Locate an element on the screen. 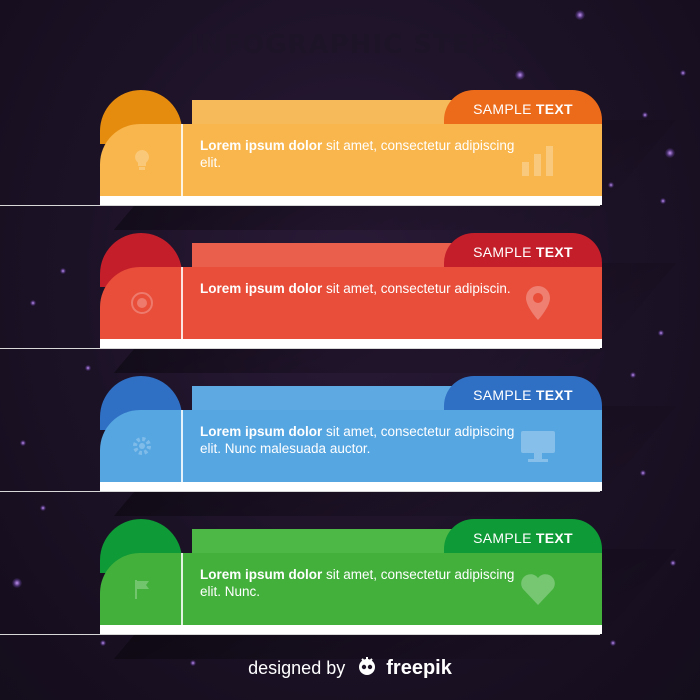  footer-prefix: designed by is located at coordinates (297, 668).